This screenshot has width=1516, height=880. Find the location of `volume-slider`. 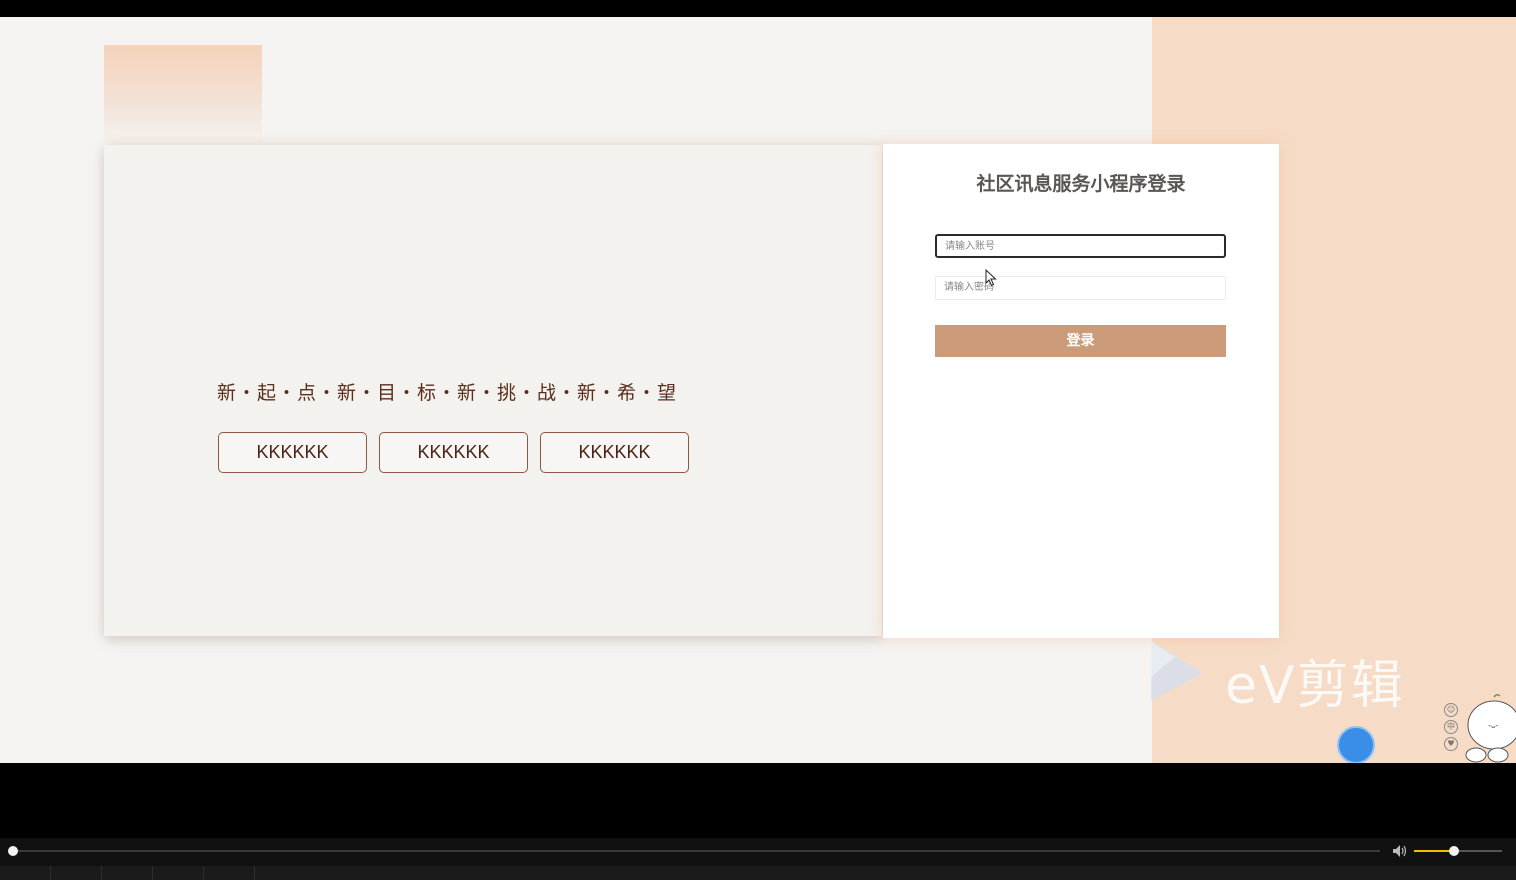

volume-slider is located at coordinates (1458, 851).